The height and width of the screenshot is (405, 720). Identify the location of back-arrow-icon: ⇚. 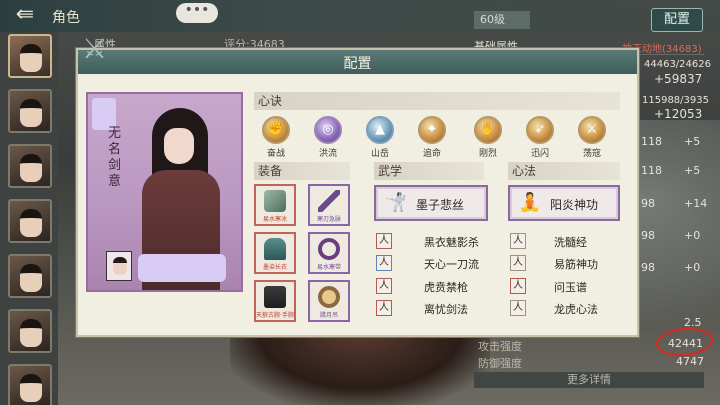
(25, 16).